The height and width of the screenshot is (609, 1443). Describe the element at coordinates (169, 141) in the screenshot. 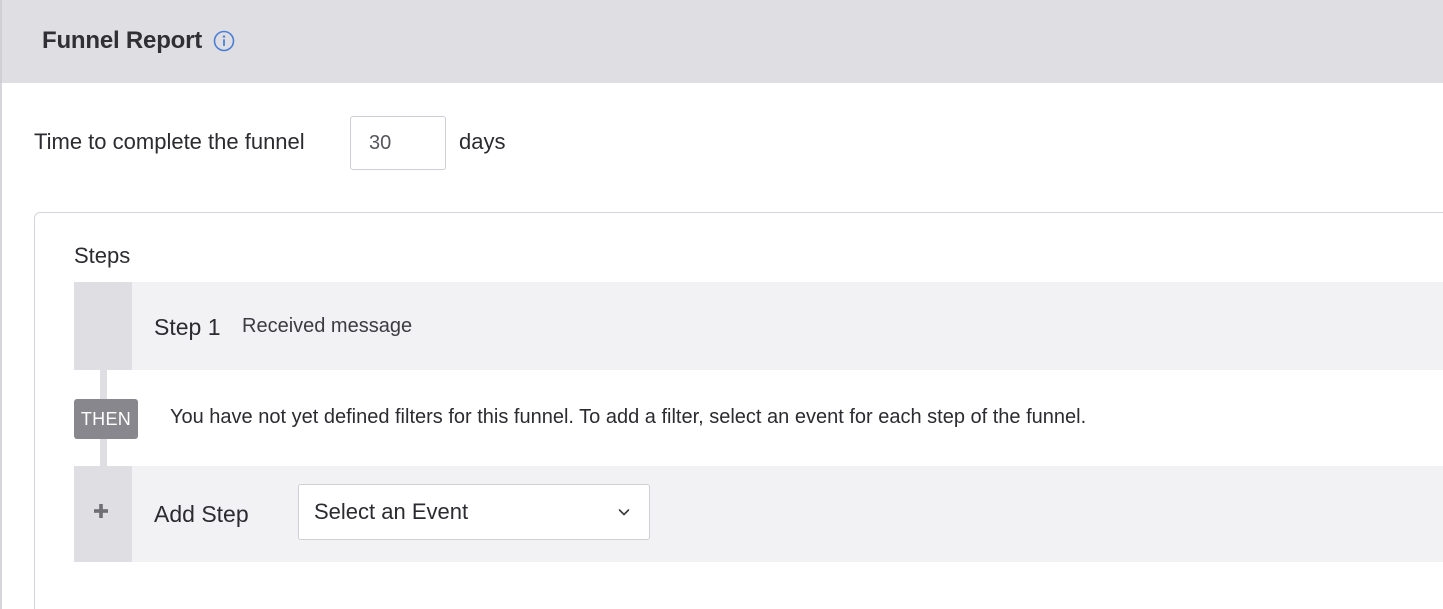

I see `funnel-time-label: Time to complete the funnel` at that location.